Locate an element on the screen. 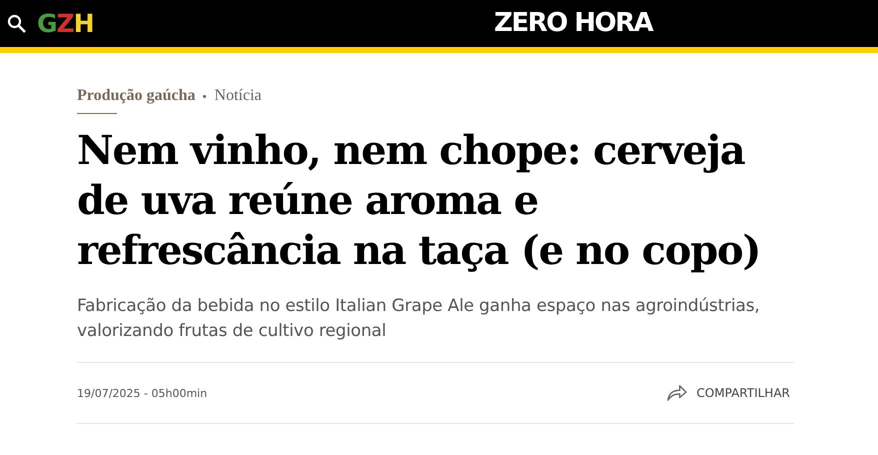 The image size is (878, 455). article-type: Notícia is located at coordinates (238, 96).